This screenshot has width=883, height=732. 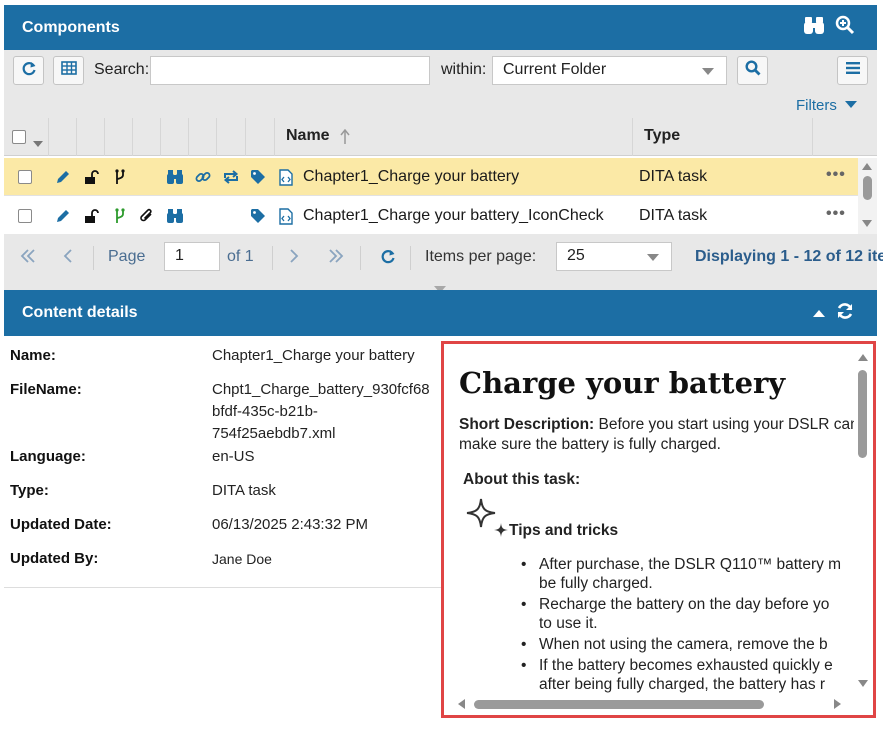 What do you see at coordinates (290, 524) in the screenshot?
I see `field-value-updated-date: 06/13/2025 2:43:32 PM` at bounding box center [290, 524].